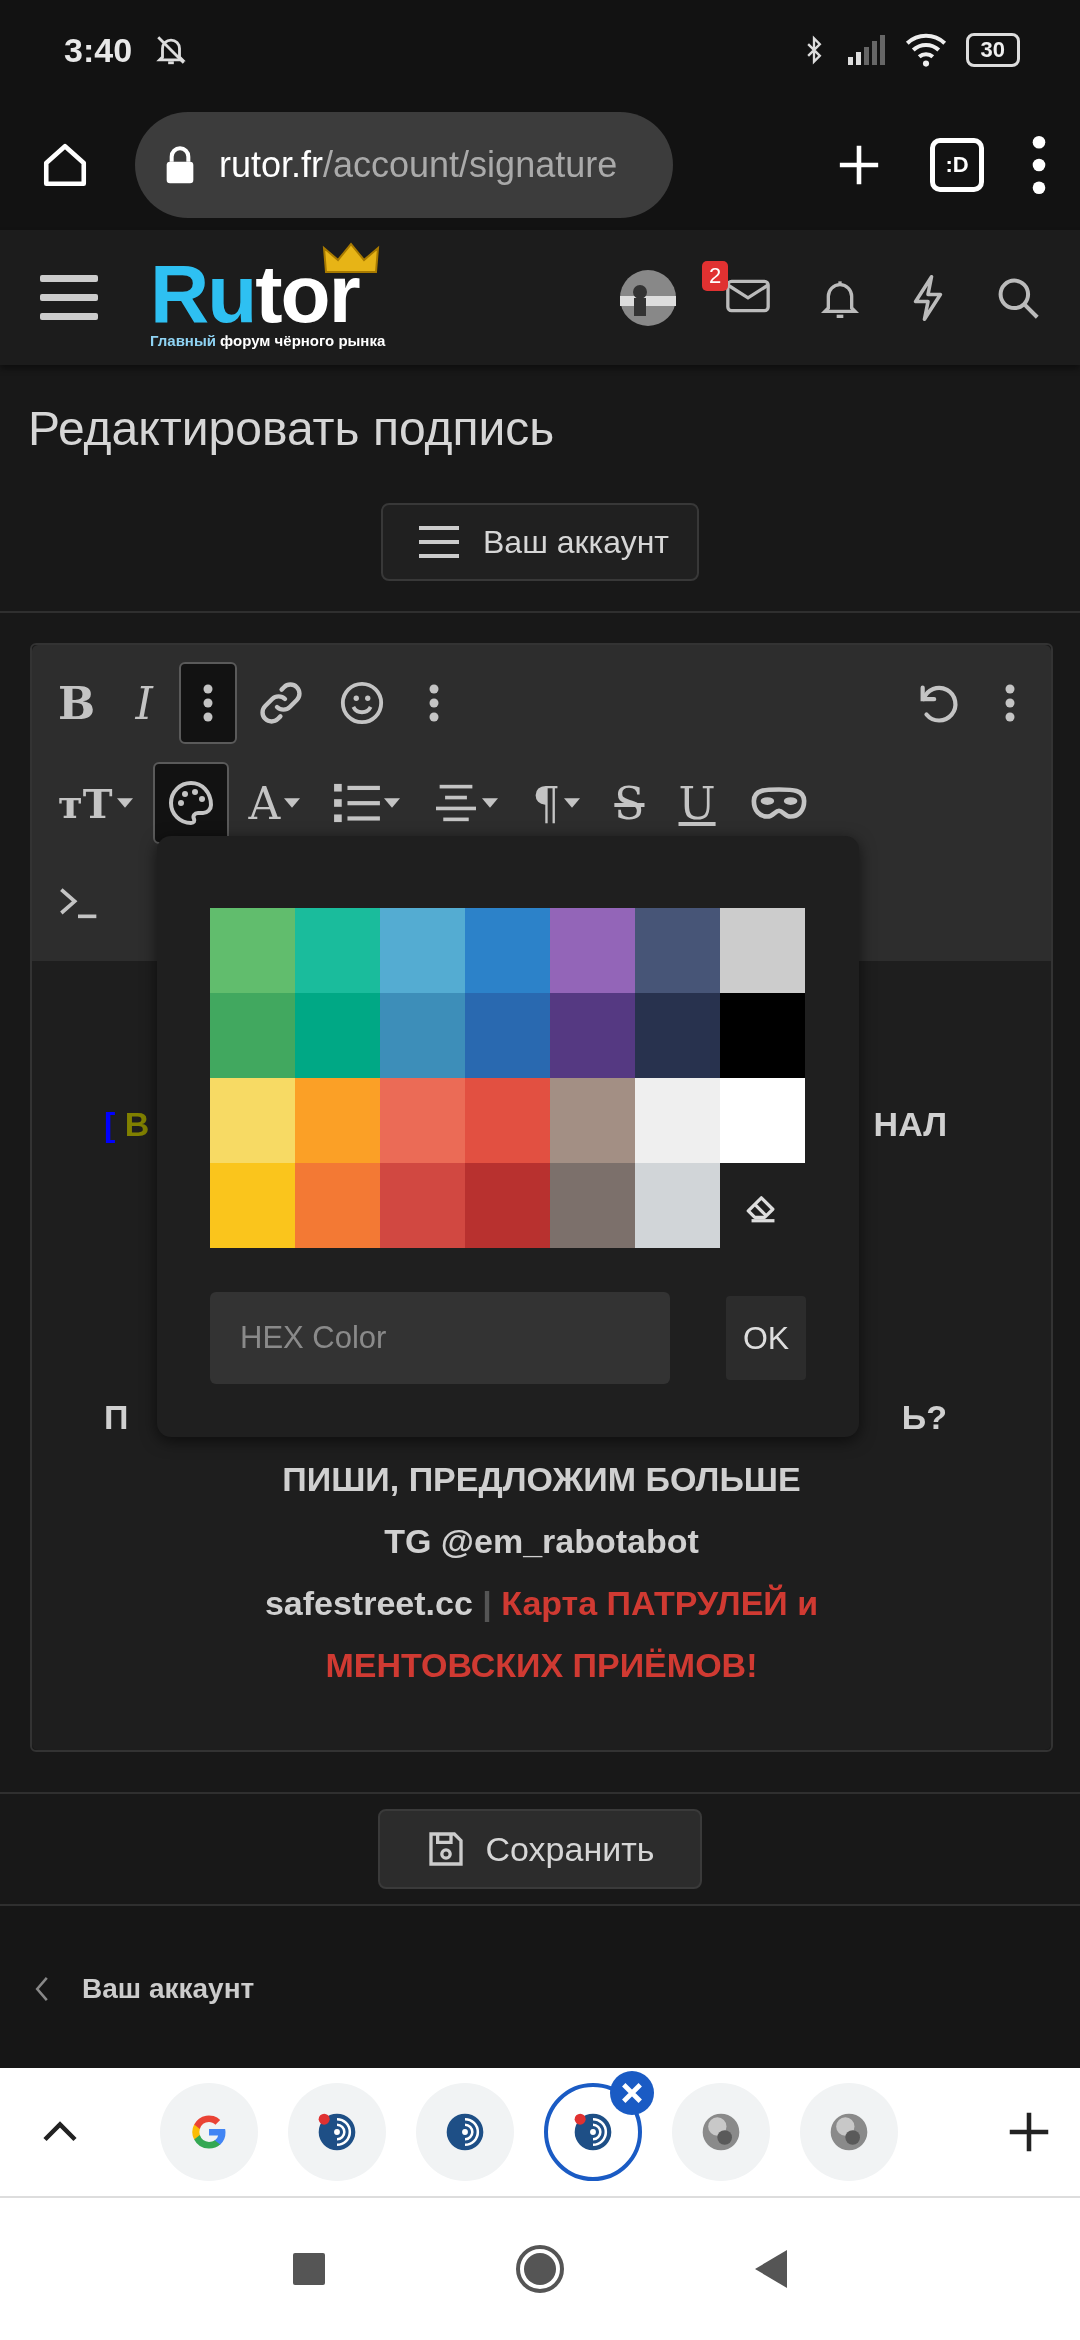 The height and width of the screenshot is (2340, 1080). I want to click on triangle-icon, so click(771, 2269).